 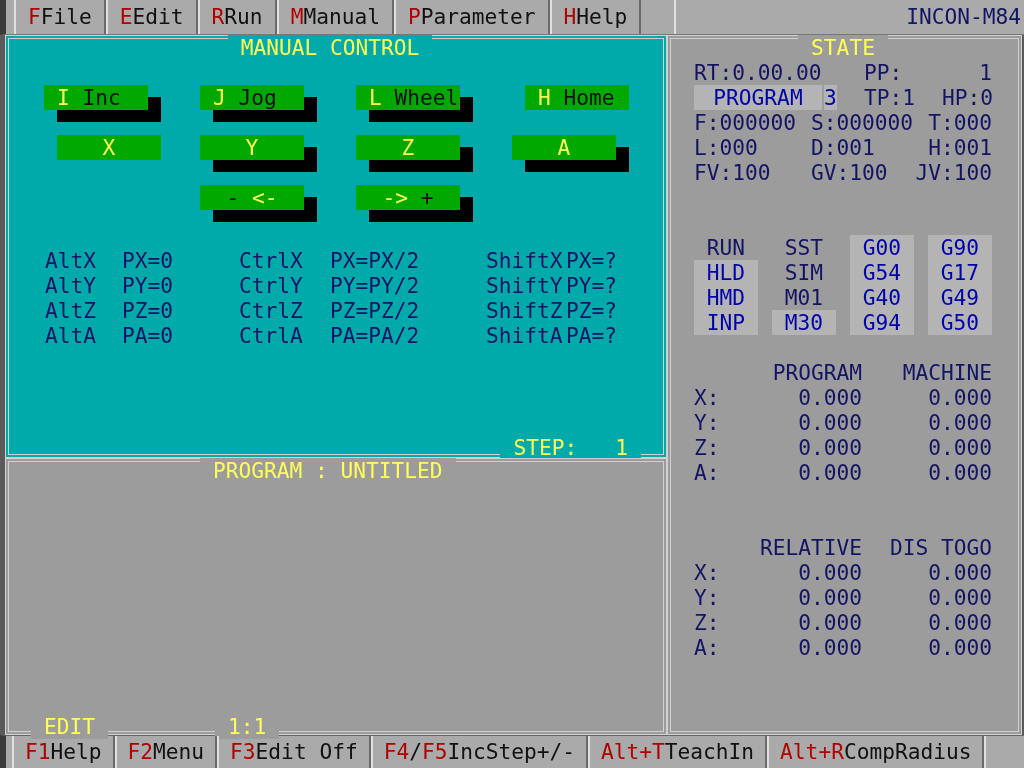 What do you see at coordinates (968, 97) in the screenshot?
I see `state-value: HP:0` at bounding box center [968, 97].